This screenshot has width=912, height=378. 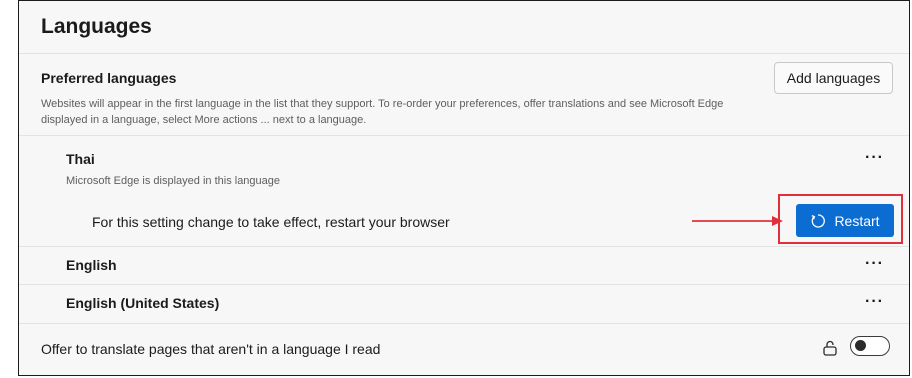 What do you see at coordinates (857, 220) in the screenshot?
I see `restart-button-label: Restart` at bounding box center [857, 220].